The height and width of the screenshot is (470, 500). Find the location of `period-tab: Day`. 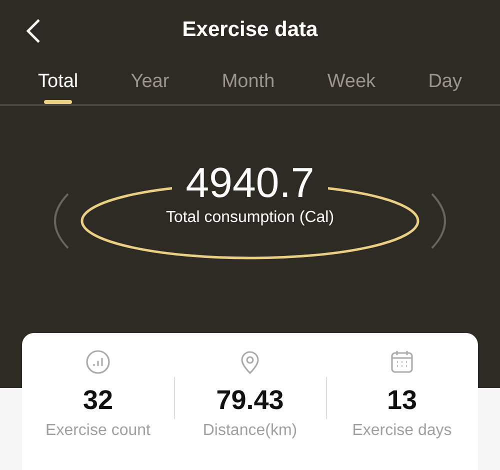

period-tab: Day is located at coordinates (445, 82).